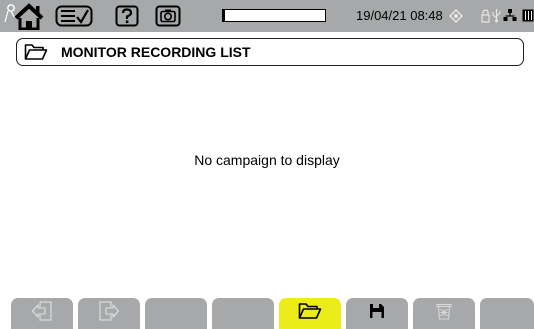 The height and width of the screenshot is (329, 534). What do you see at coordinates (224, 15) in the screenshot?
I see `progress-fill` at bounding box center [224, 15].